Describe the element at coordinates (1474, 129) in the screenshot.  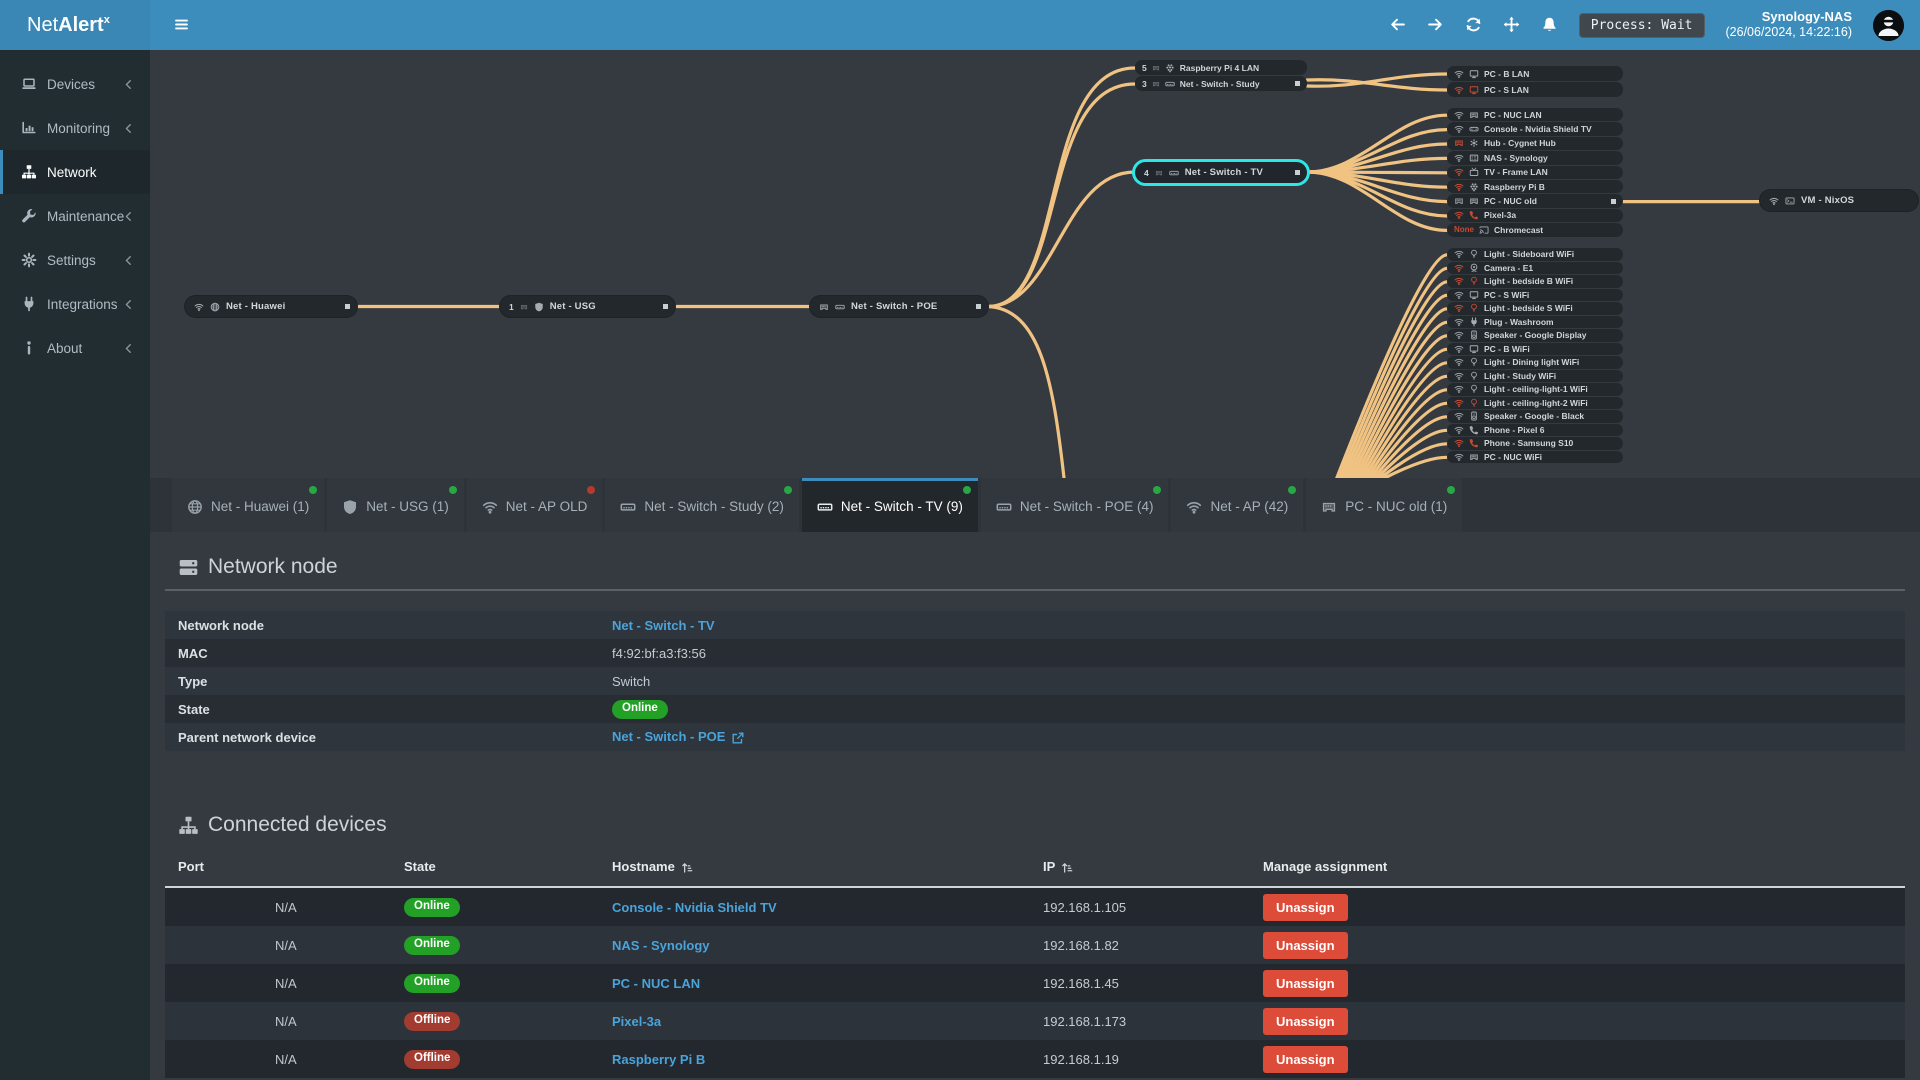
I see `console-icon` at that location.